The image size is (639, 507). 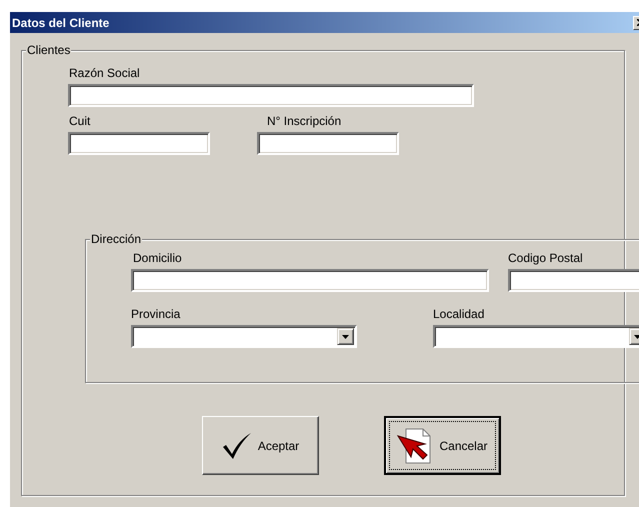 I want to click on window-title: Datos del Cliente, so click(x=61, y=23).